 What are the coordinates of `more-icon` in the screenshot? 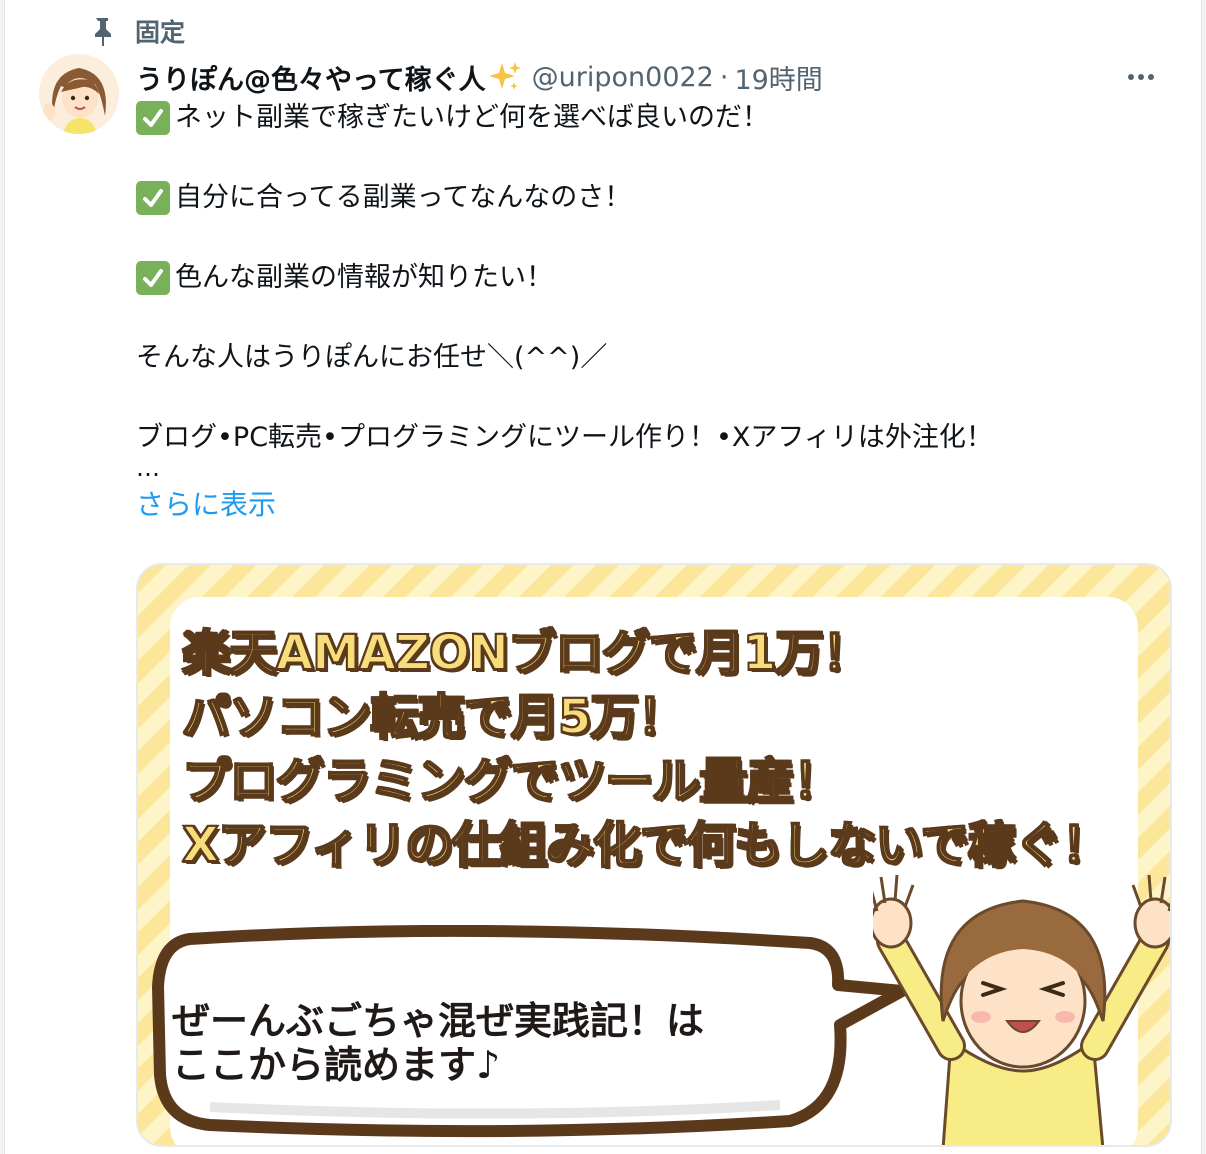 It's located at (1141, 77).